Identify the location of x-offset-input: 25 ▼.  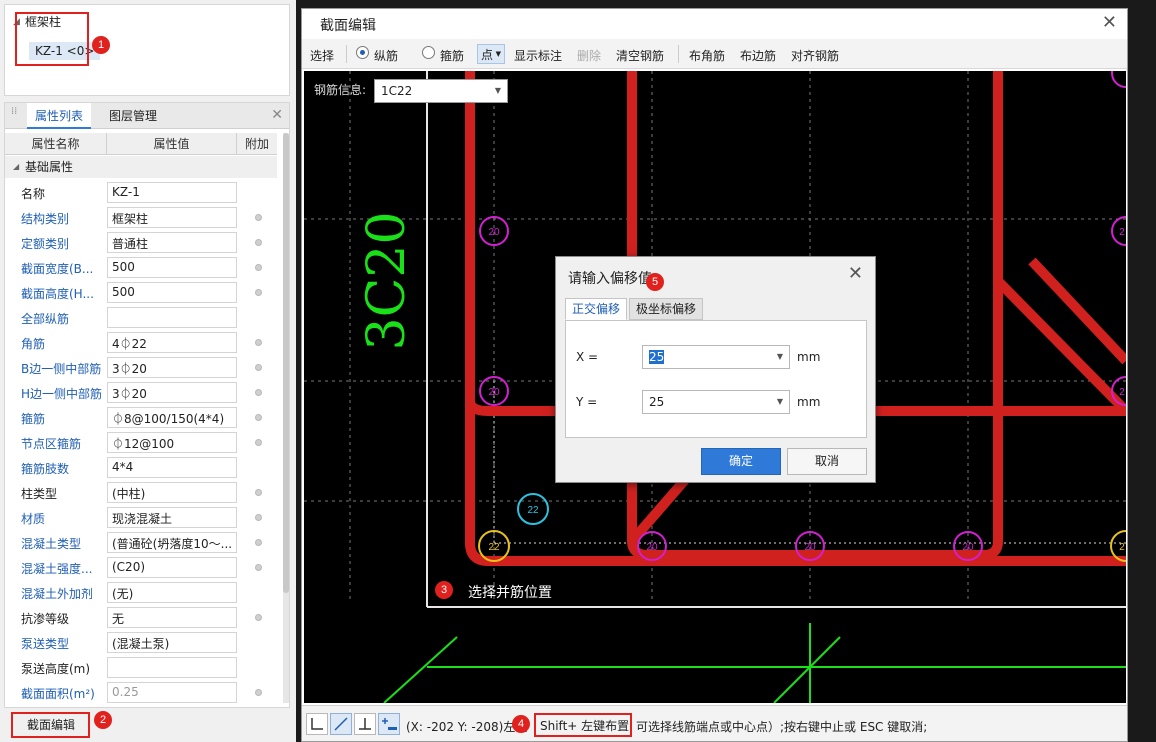
(716, 357).